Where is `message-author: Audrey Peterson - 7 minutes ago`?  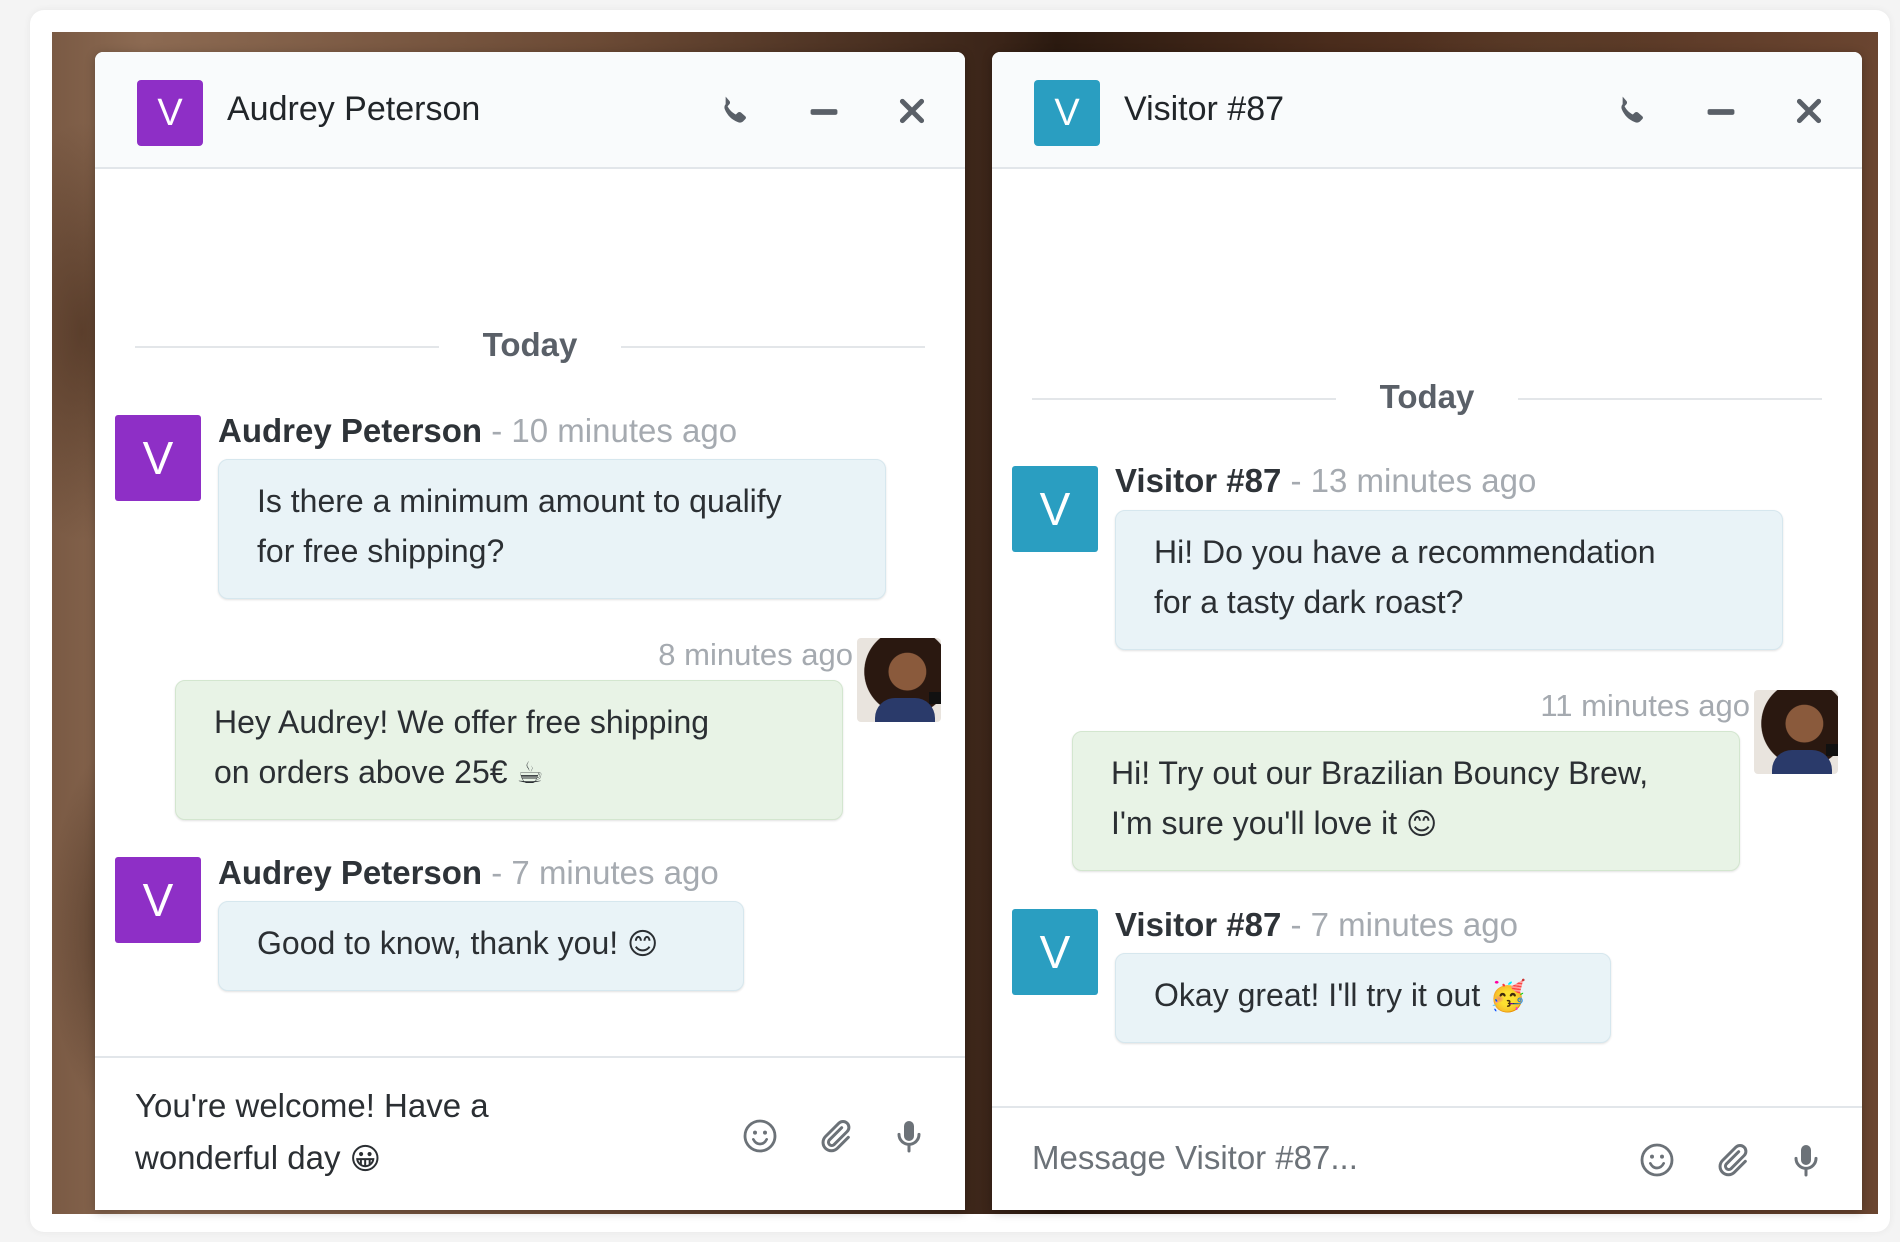 message-author: Audrey Peterson - 7 minutes ago is located at coordinates (468, 873).